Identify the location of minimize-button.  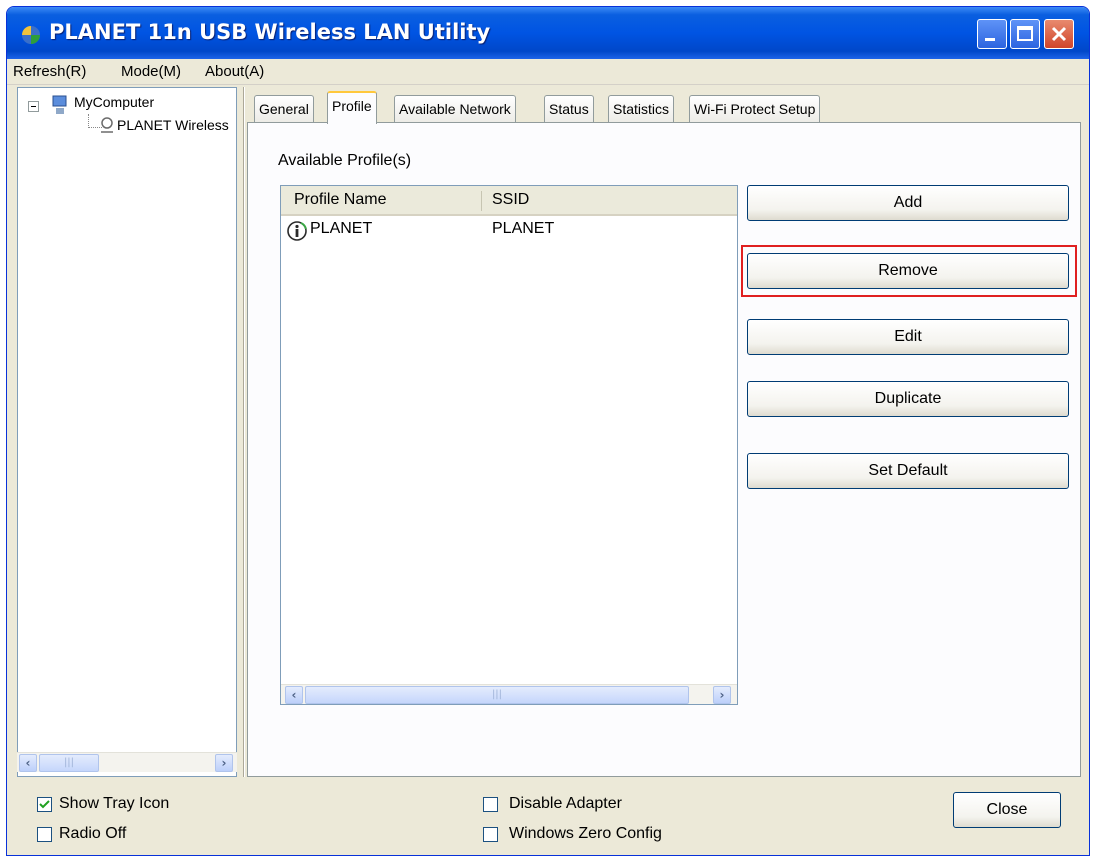
(992, 34).